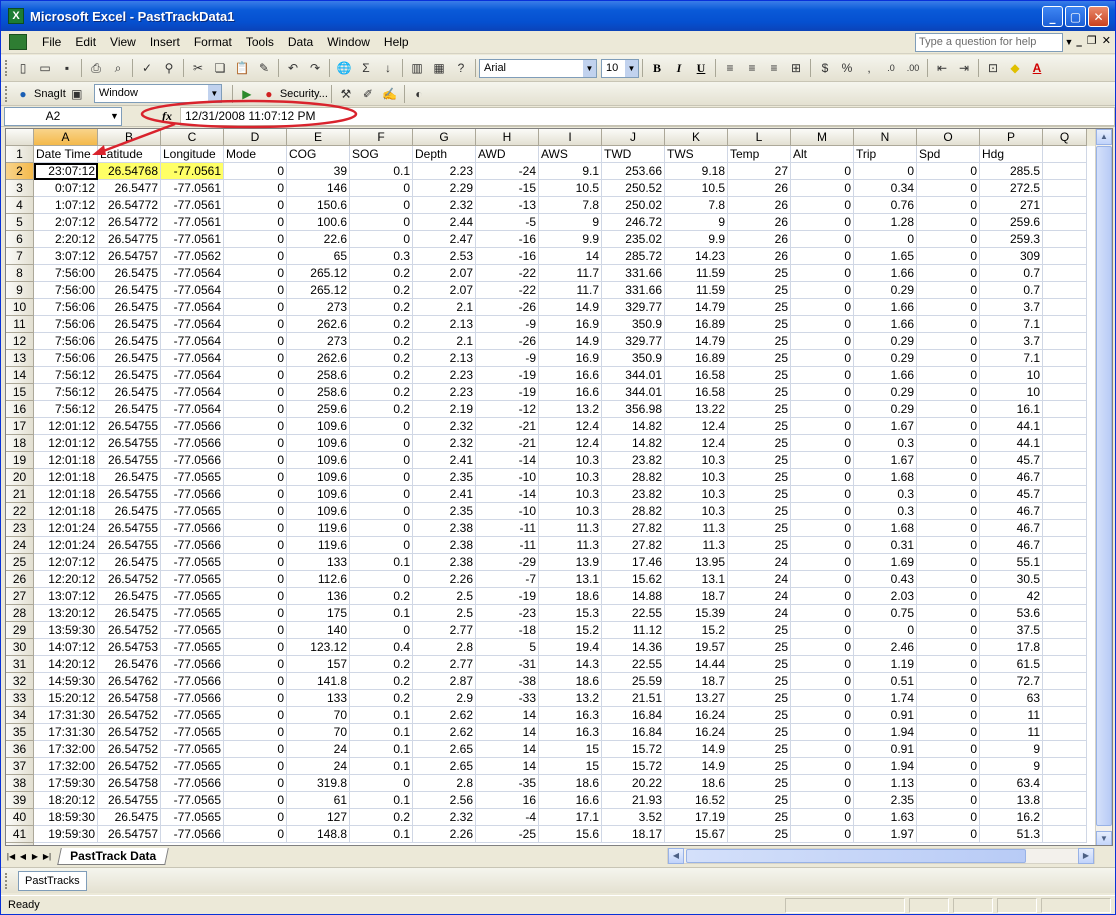 The height and width of the screenshot is (915, 1116). Describe the element at coordinates (759, 171) in the screenshot. I see `cell: 27` at that location.